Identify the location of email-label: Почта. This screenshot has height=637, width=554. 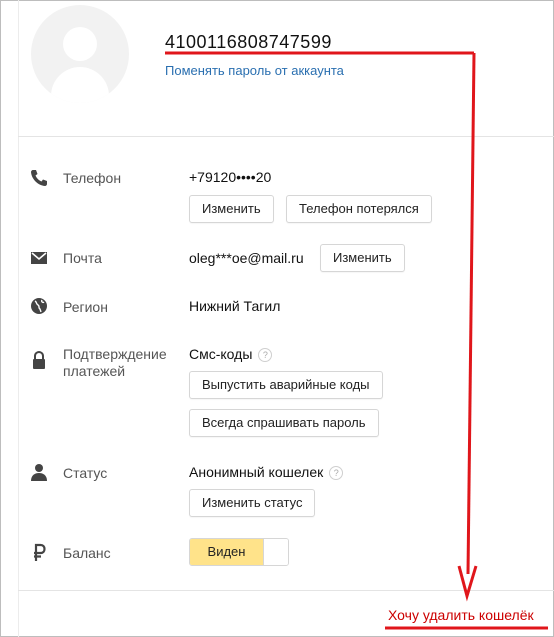
(82, 258).